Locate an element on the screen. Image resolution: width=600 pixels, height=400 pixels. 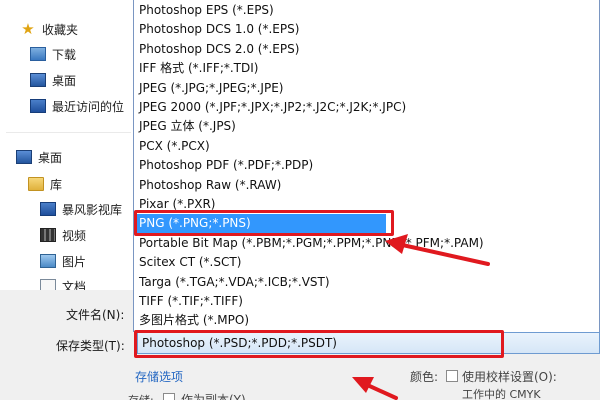
nav-videos: 视频 is located at coordinates (63, 235).